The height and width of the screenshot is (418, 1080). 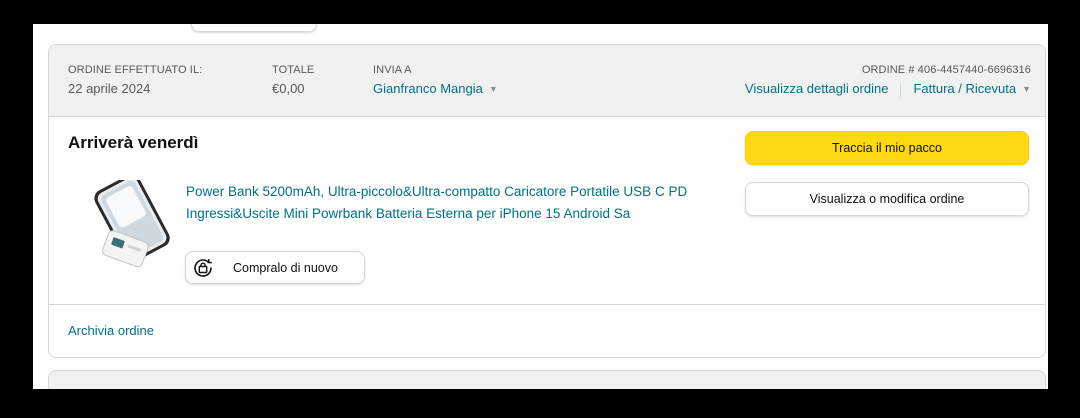 I want to click on buy-again-label: Compralo di nuovo, so click(x=285, y=267).